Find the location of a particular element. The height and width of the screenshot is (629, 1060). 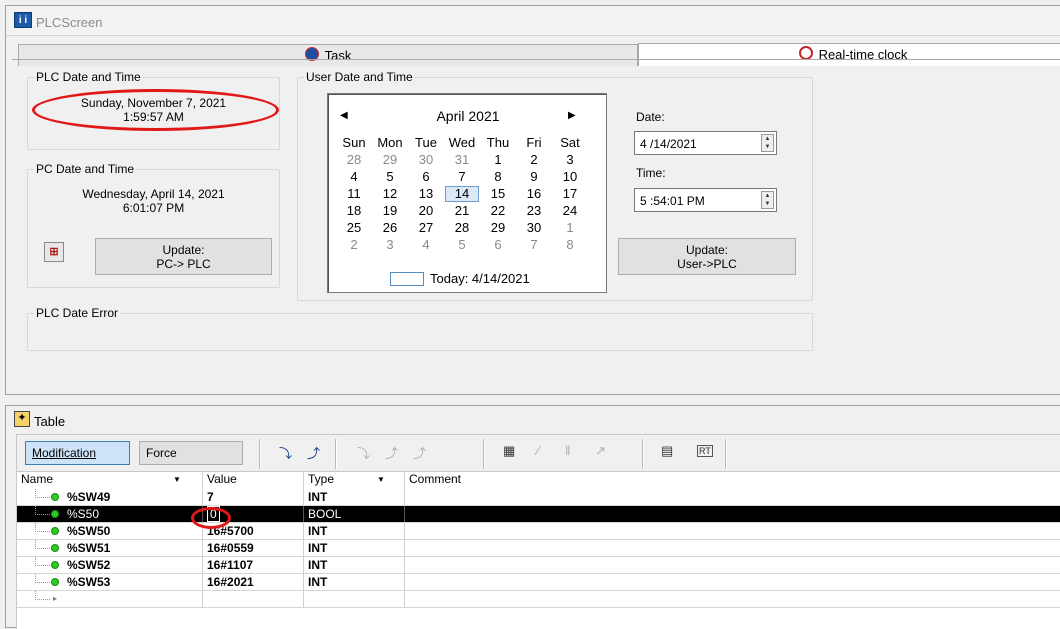

calendar-day: 11 is located at coordinates (354, 193).